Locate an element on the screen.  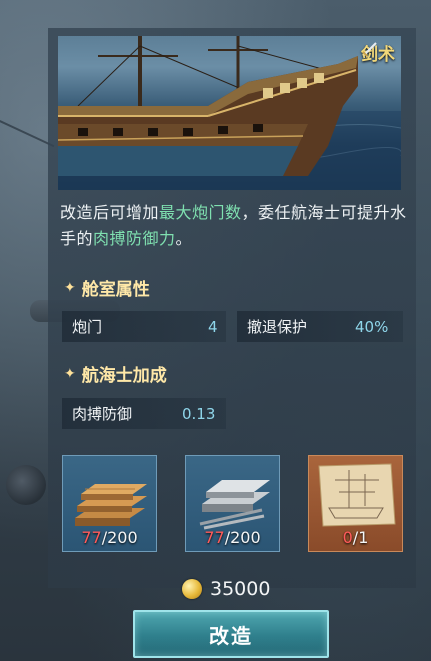
stat-value: 4 is located at coordinates (213, 326).